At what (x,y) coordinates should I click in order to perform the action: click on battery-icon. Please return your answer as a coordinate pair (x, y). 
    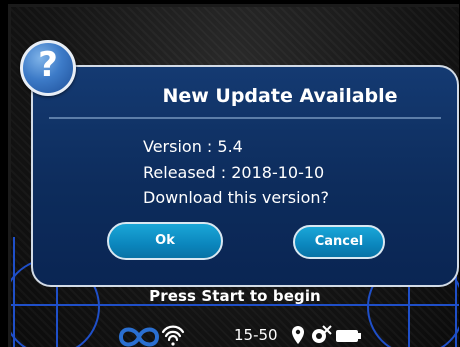
    Looking at the image, I should click on (348, 336).